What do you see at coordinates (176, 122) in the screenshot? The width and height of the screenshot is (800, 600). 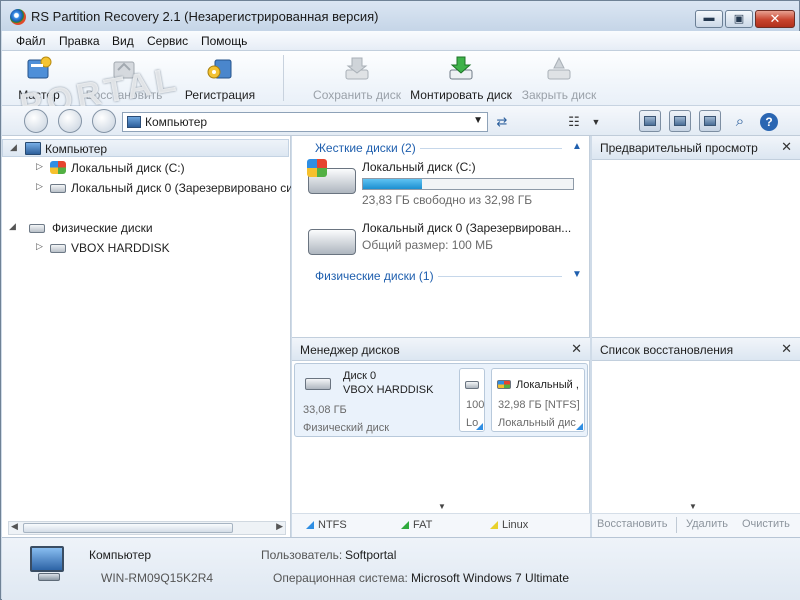 I see `address-value: Компьютер` at bounding box center [176, 122].